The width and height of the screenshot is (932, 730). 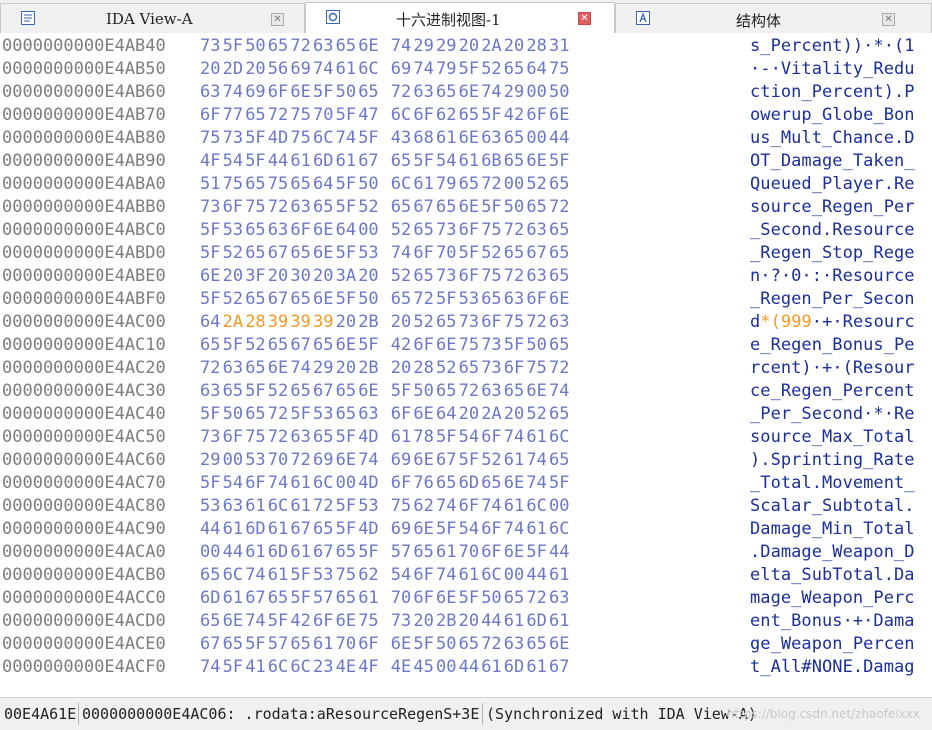 What do you see at coordinates (346, 276) in the screenshot?
I see `hex-byte: 3A` at bounding box center [346, 276].